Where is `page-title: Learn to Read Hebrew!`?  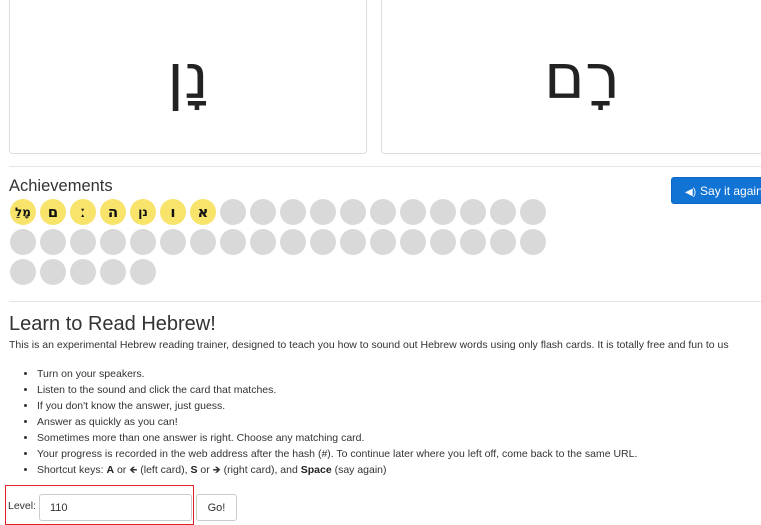 page-title: Learn to Read Hebrew! is located at coordinates (112, 324).